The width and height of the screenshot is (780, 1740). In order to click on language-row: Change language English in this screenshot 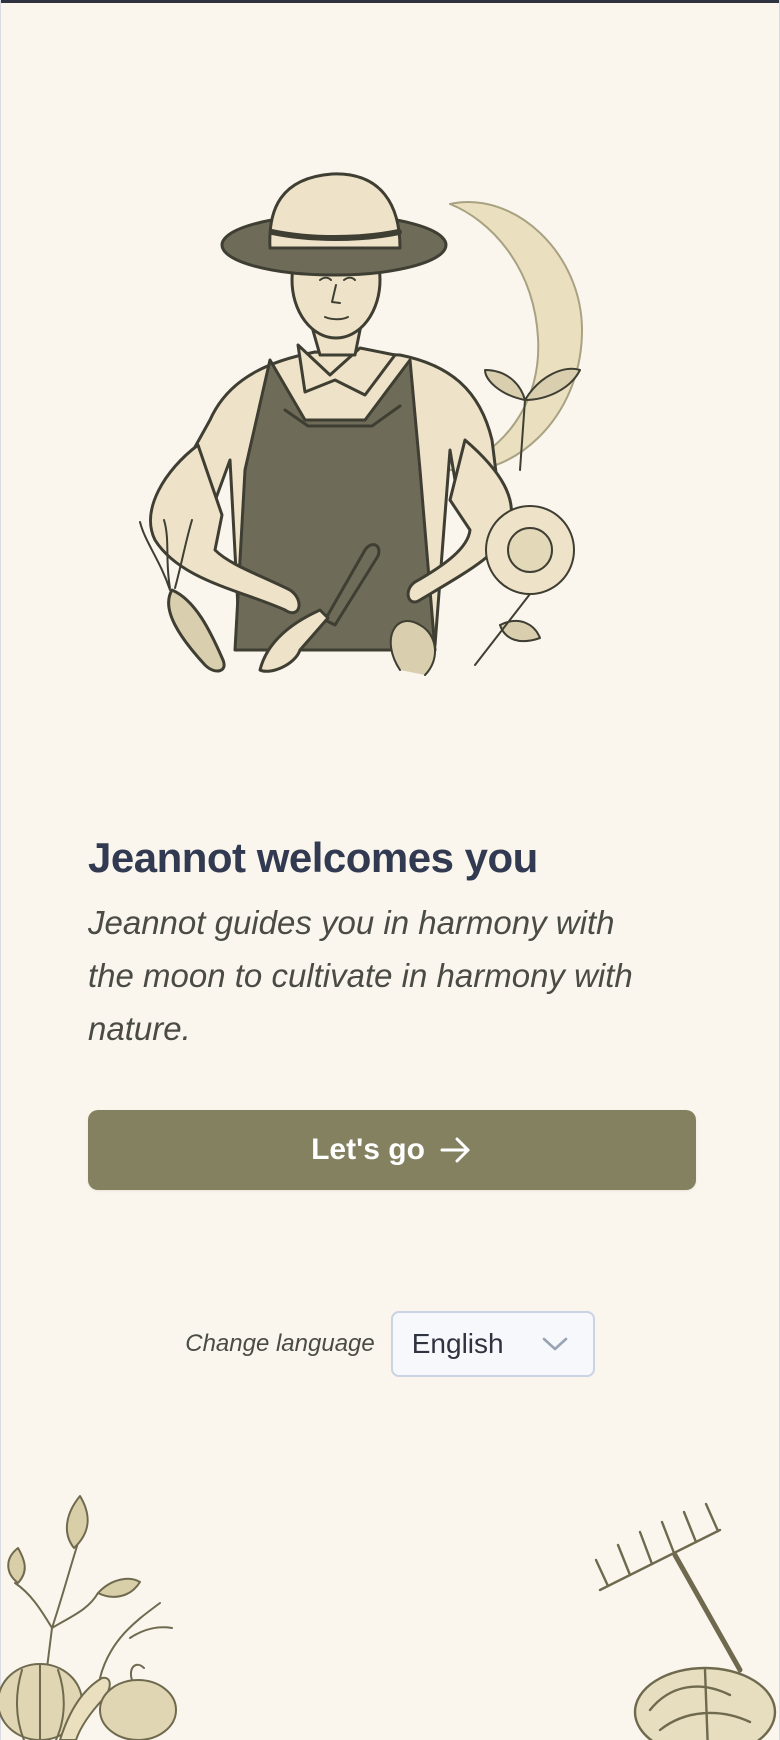, I will do `click(390, 1344)`.